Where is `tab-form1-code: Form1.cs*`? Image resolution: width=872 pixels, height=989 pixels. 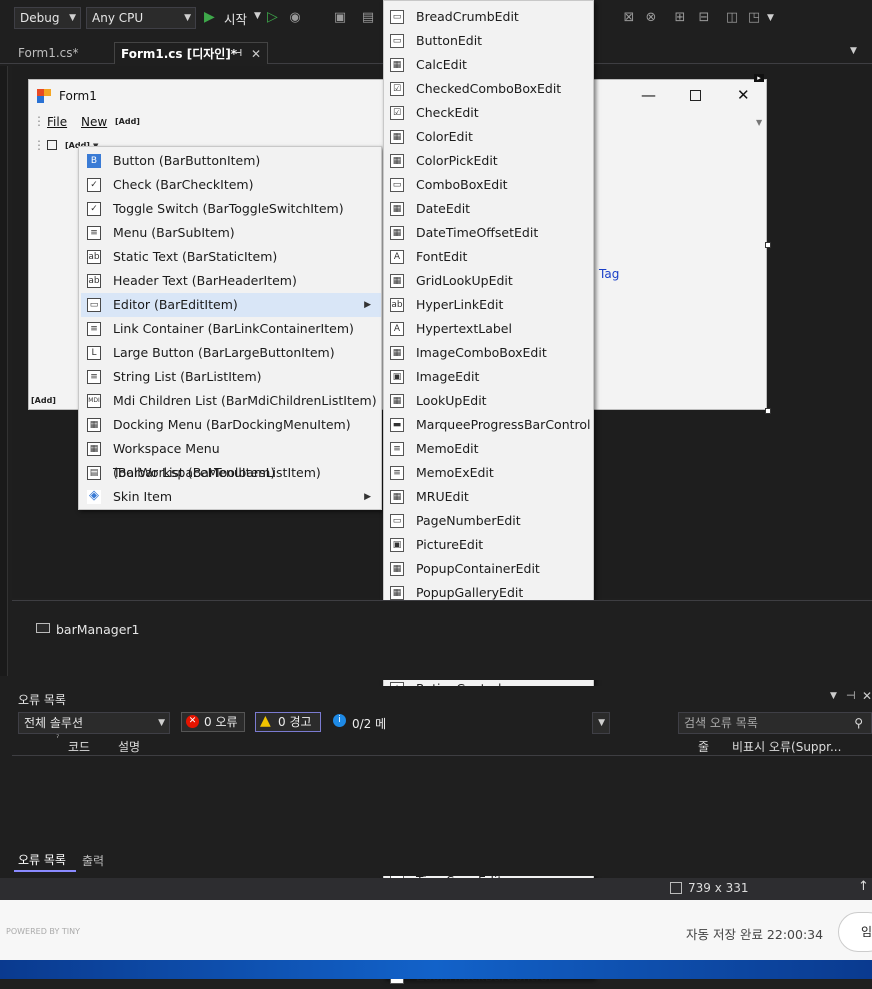 tab-form1-code: Form1.cs* is located at coordinates (62, 53).